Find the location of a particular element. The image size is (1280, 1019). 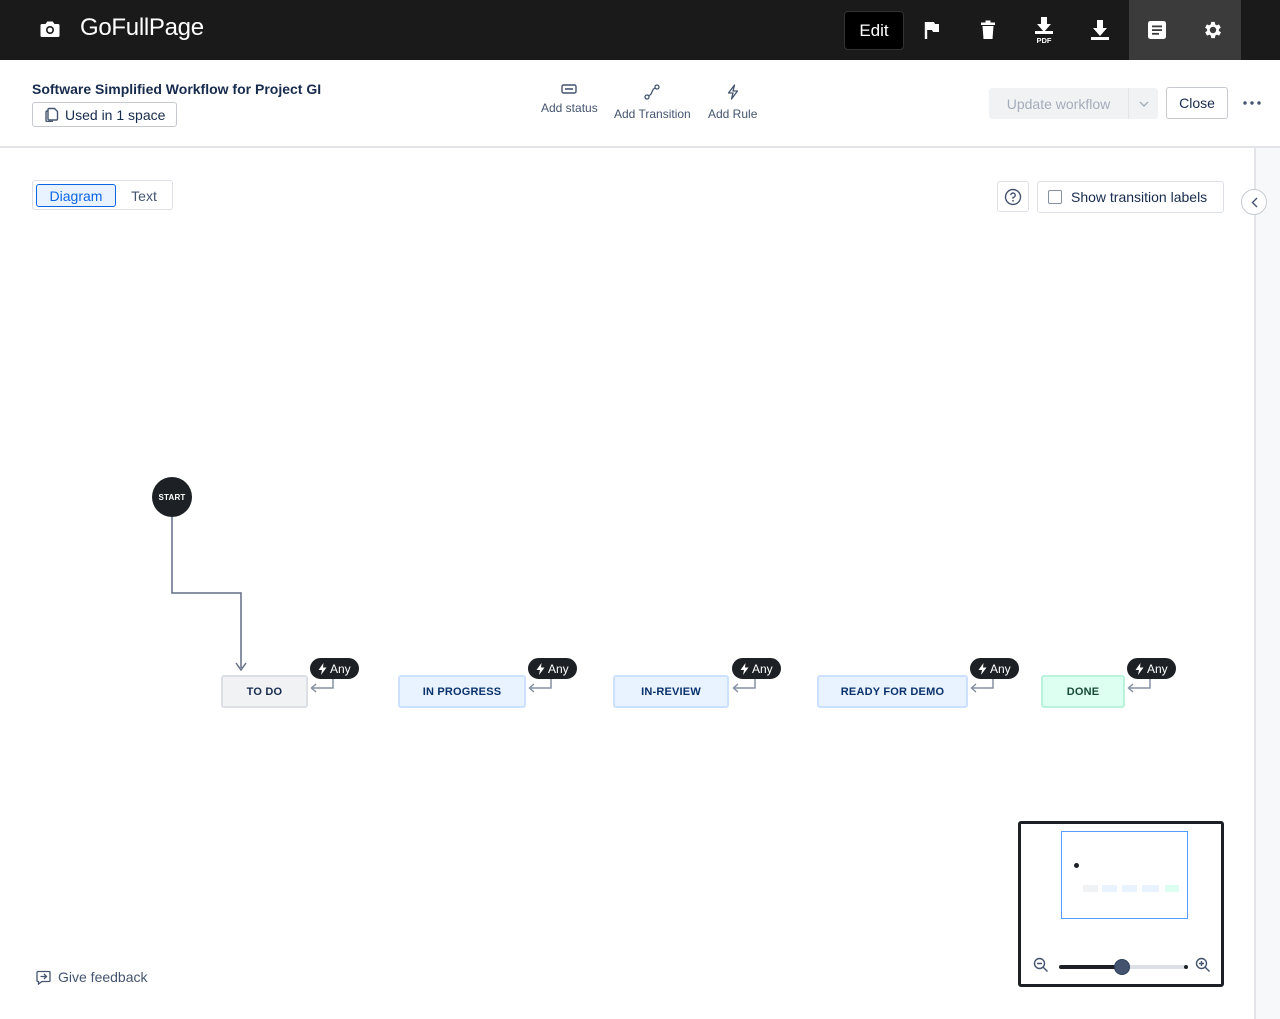

minimap-viewport is located at coordinates (1124, 875).